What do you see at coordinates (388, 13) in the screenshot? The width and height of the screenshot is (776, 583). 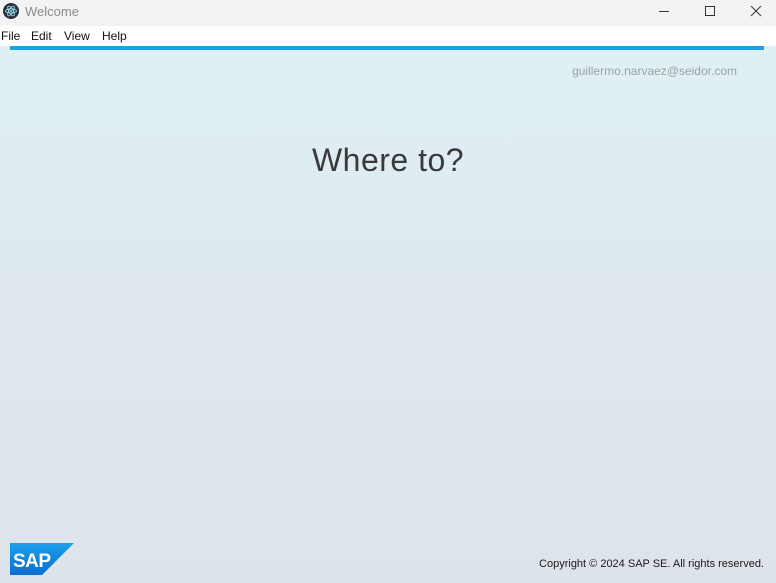 I see `title-bar: Welcome` at bounding box center [388, 13].